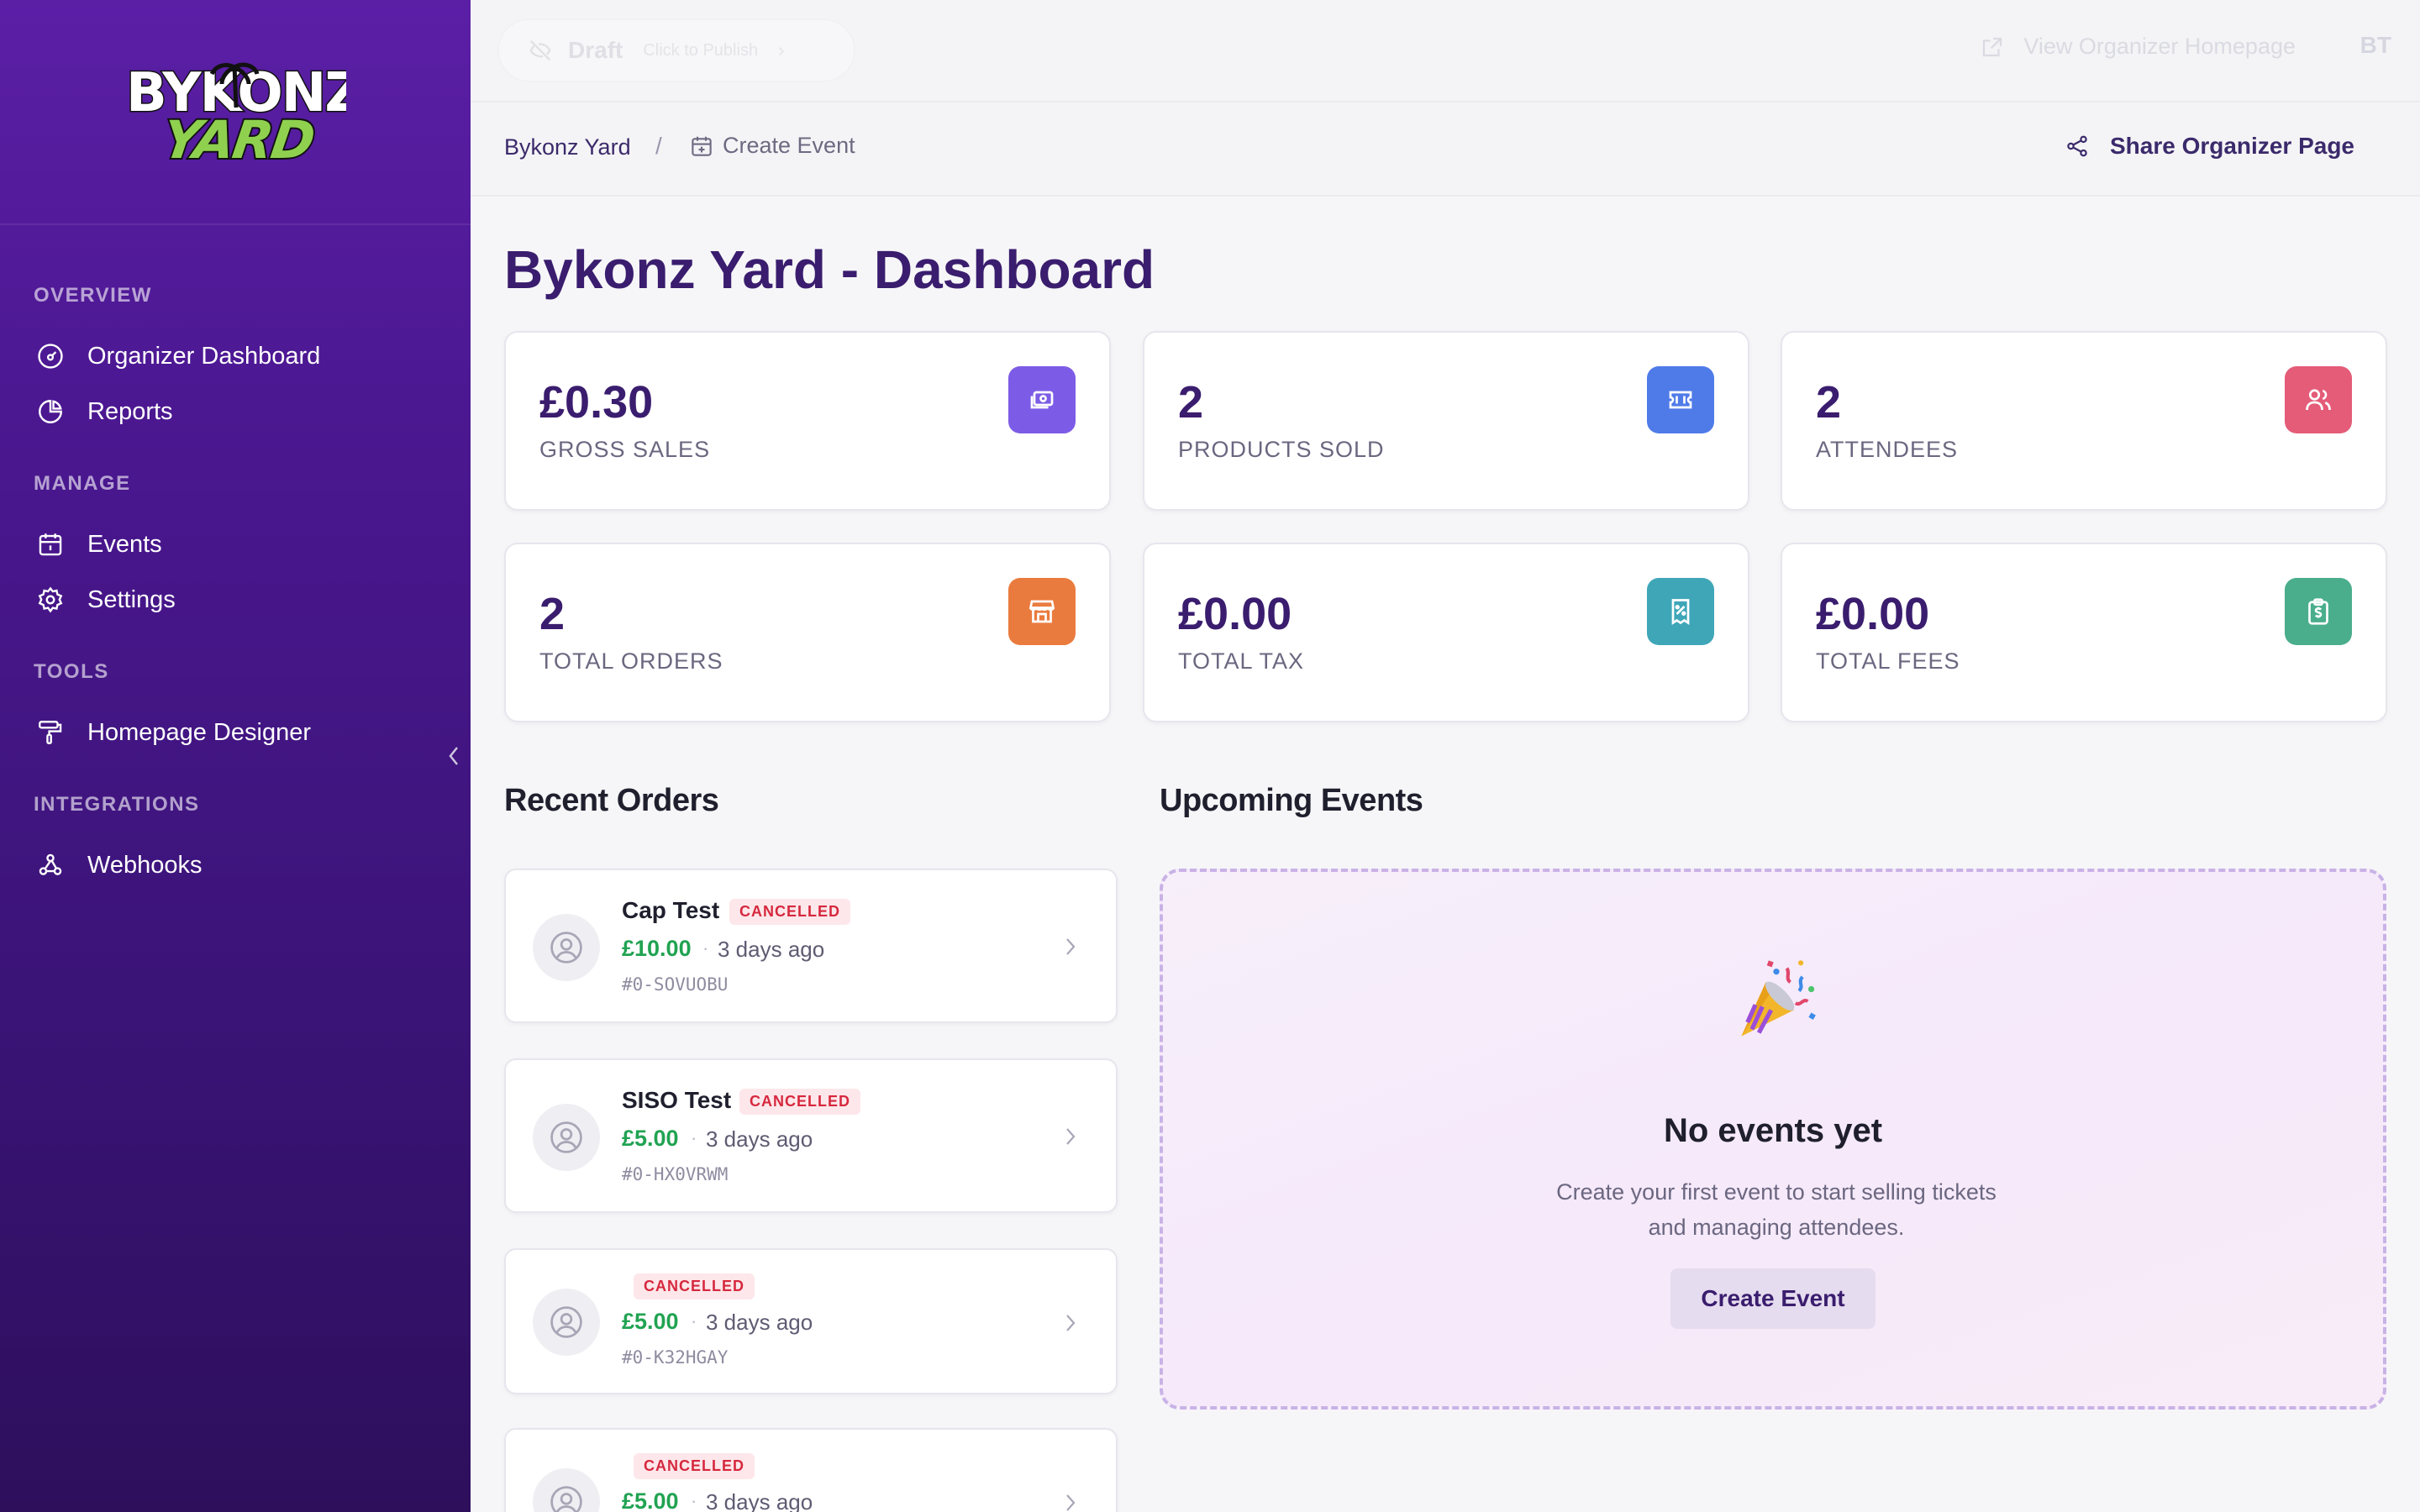  Describe the element at coordinates (650, 1138) in the screenshot. I see `order-amount: £5.00` at that location.